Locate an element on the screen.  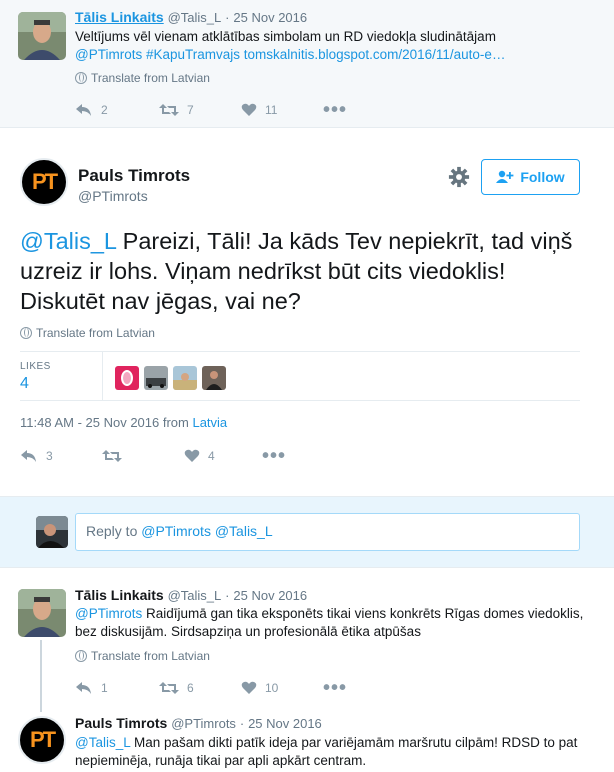
retweet-button: 7 is located at coordinates (200, 110).